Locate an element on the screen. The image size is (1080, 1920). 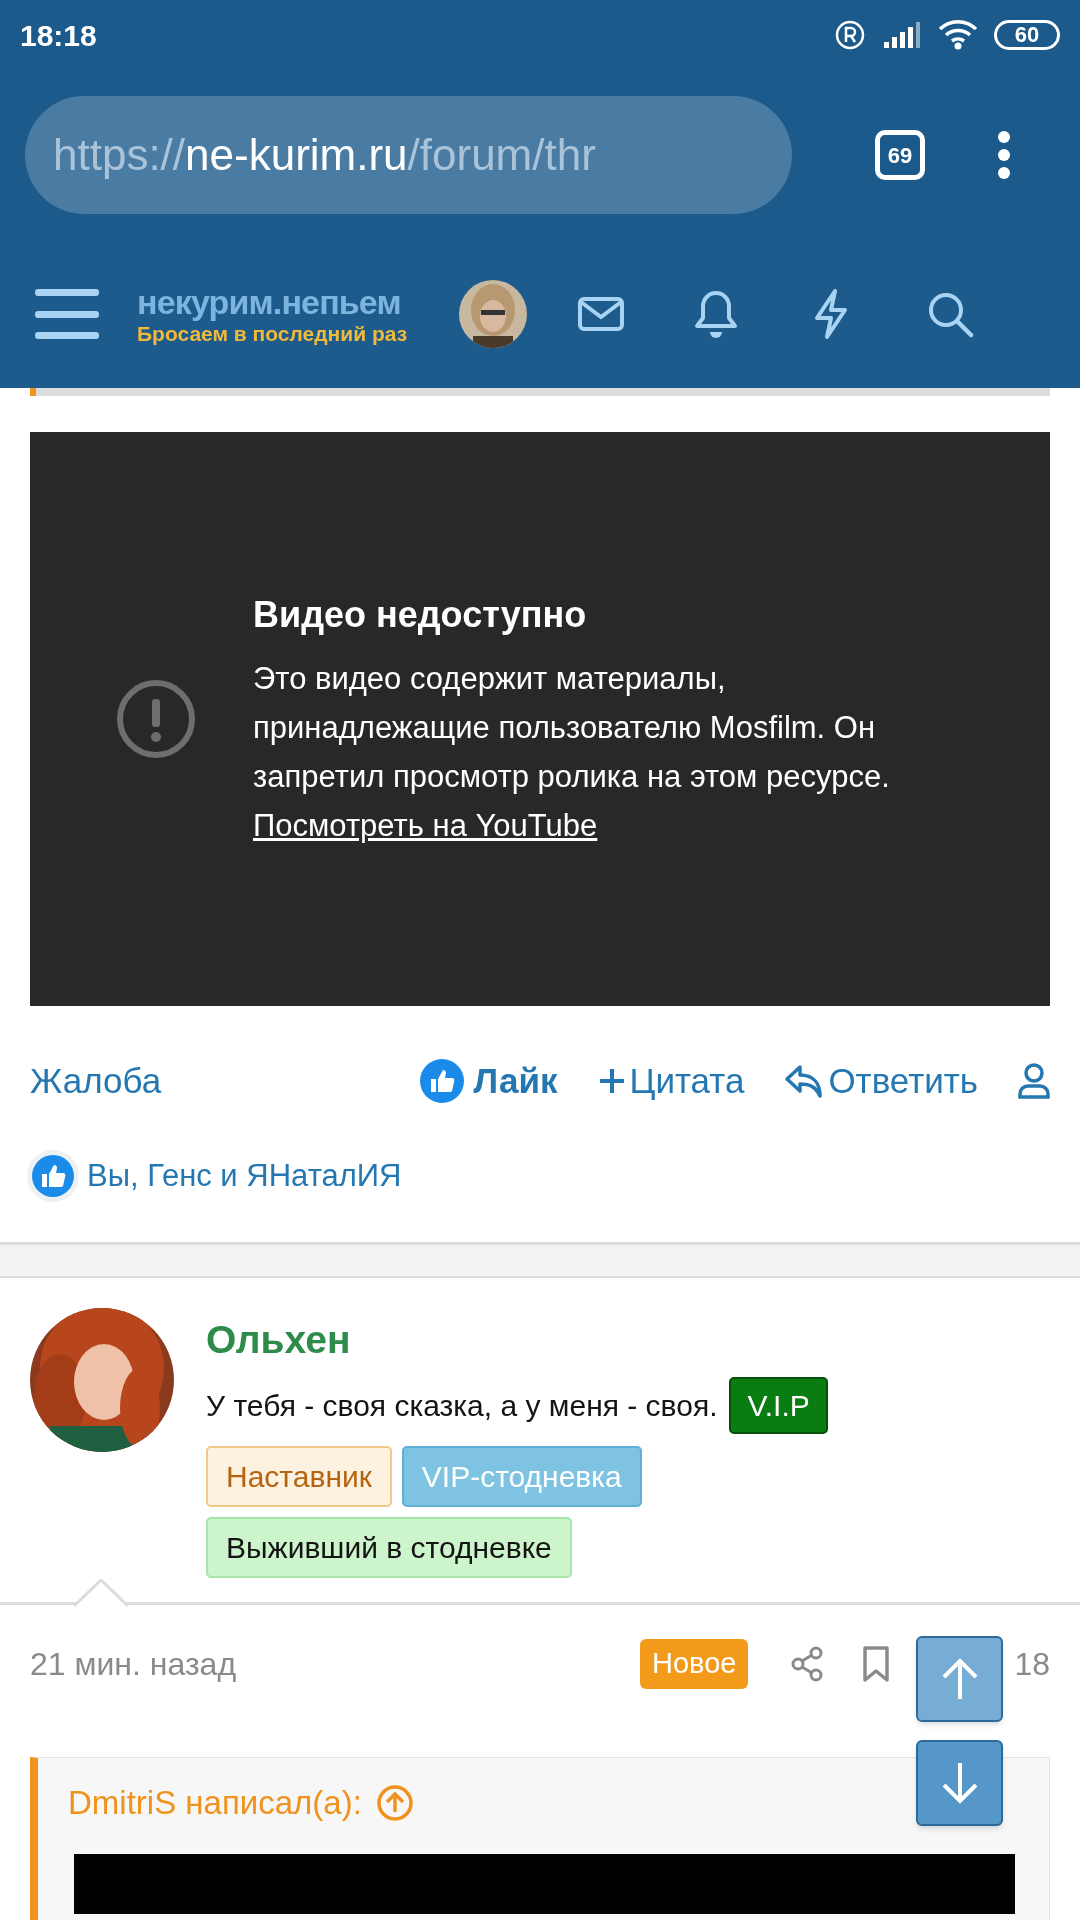
author-name: Ольхен is located at coordinates (517, 1339).